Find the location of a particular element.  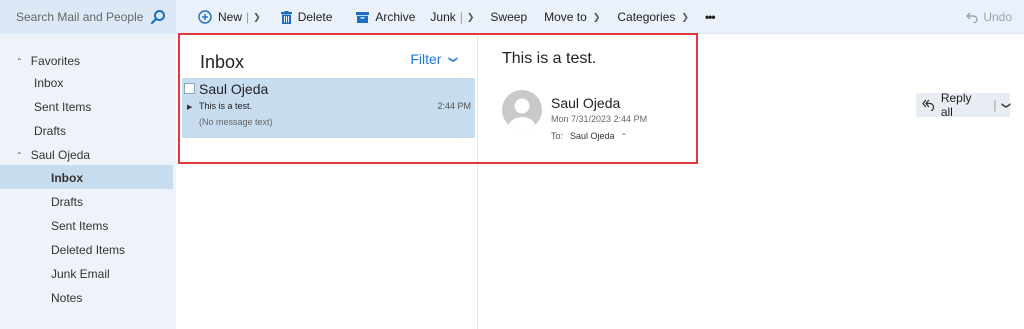

new-label: New is located at coordinates (230, 17).